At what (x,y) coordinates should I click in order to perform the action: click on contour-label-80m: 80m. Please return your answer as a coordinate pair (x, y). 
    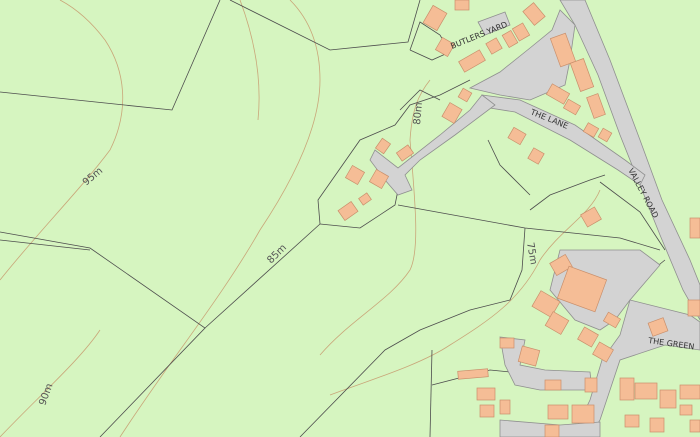
    Looking at the image, I should click on (418, 113).